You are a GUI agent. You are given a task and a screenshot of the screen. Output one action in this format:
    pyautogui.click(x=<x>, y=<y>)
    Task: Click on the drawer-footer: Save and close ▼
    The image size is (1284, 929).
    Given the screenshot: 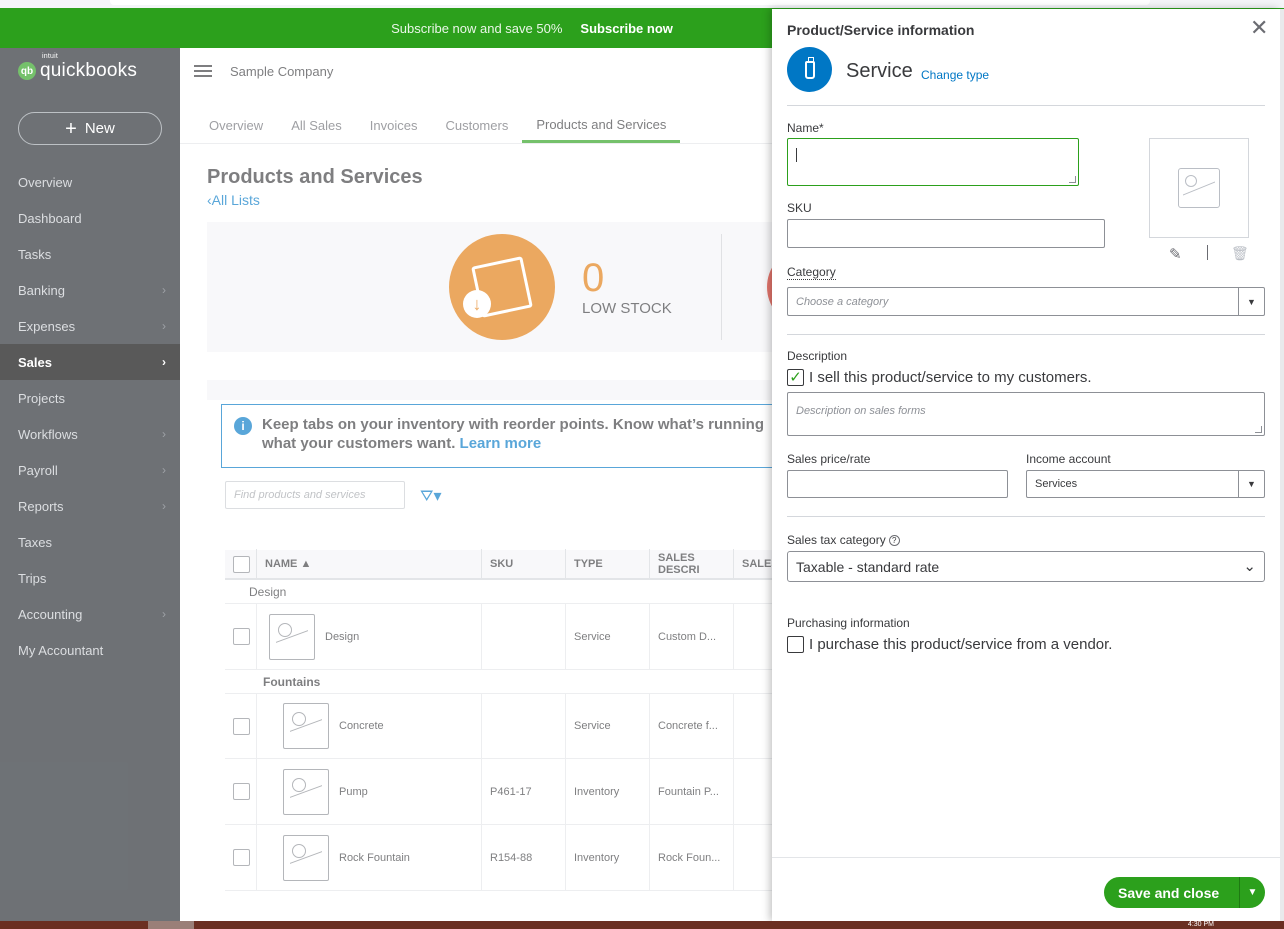 What is the action you would take?
    pyautogui.click(x=1026, y=889)
    